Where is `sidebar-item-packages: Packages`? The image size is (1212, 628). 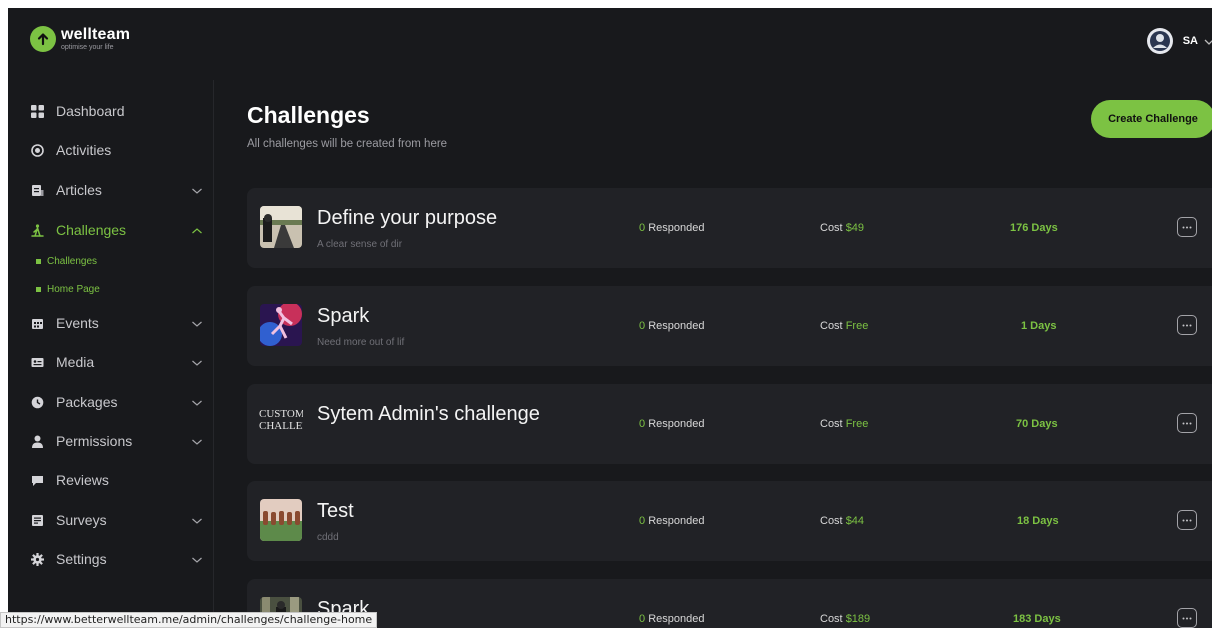 sidebar-item-packages: Packages is located at coordinates (111, 402).